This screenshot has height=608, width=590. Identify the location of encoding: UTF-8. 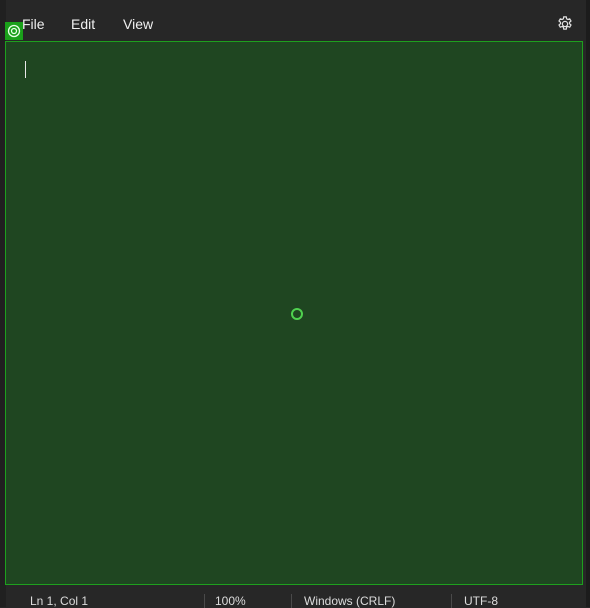
(481, 601).